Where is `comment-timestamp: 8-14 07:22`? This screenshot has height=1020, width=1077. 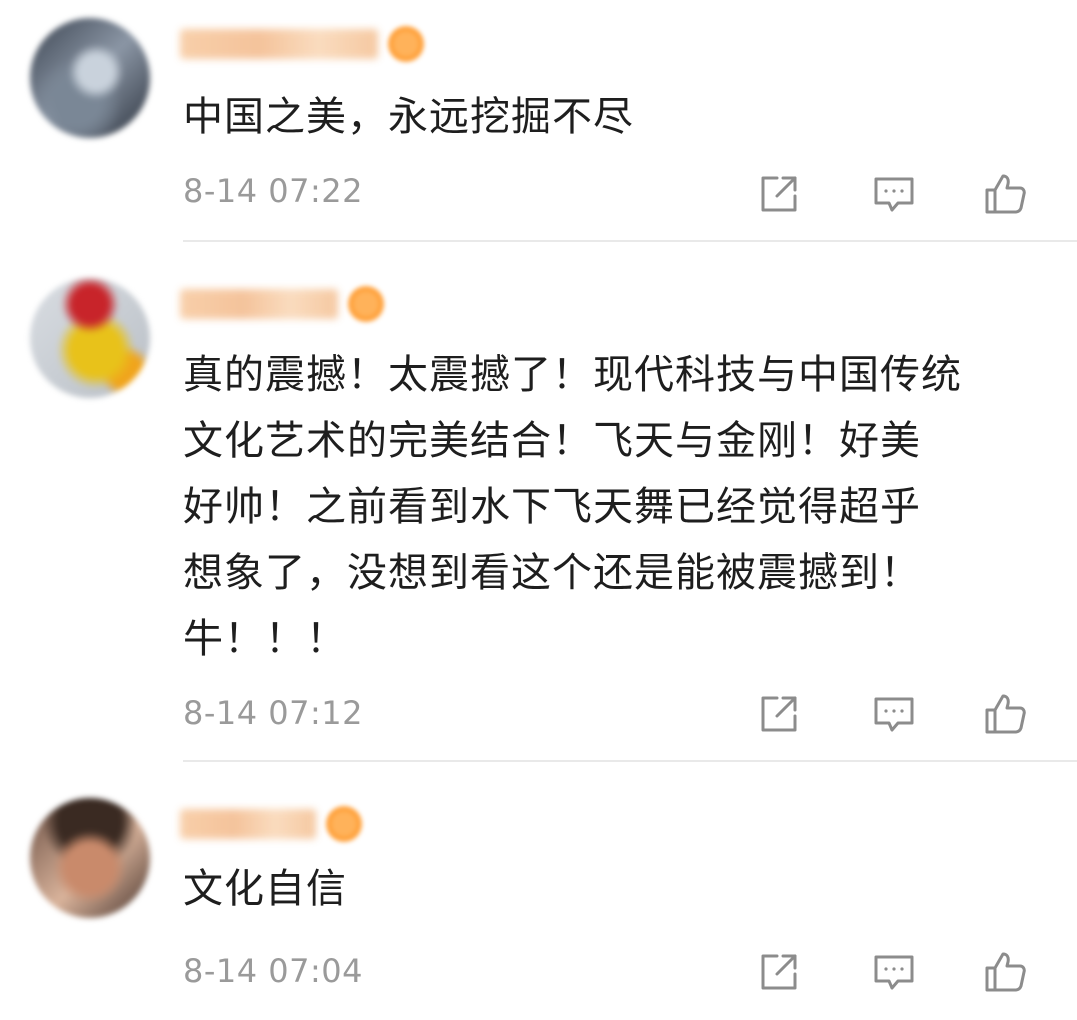
comment-timestamp: 8-14 07:22 is located at coordinates (273, 191).